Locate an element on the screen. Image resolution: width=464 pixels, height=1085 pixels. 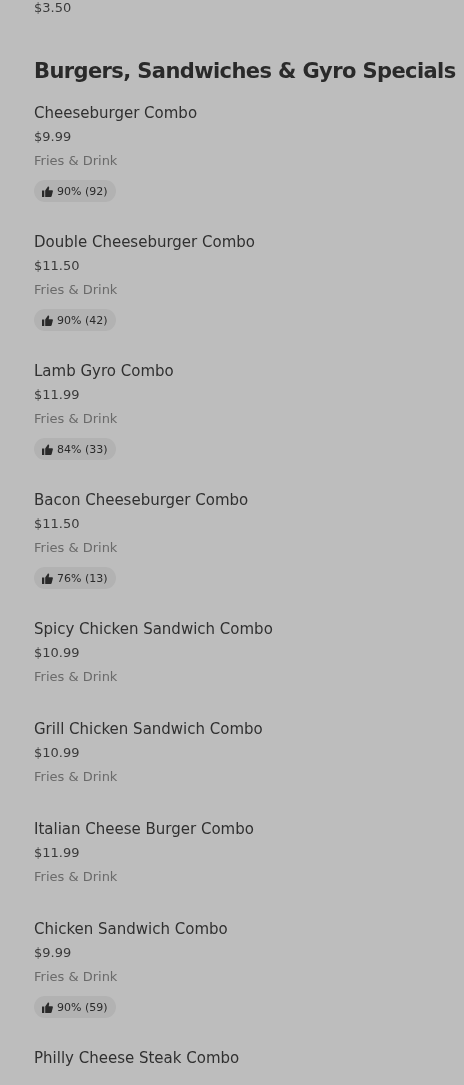
item-price: $3.50 is located at coordinates (53, 8).